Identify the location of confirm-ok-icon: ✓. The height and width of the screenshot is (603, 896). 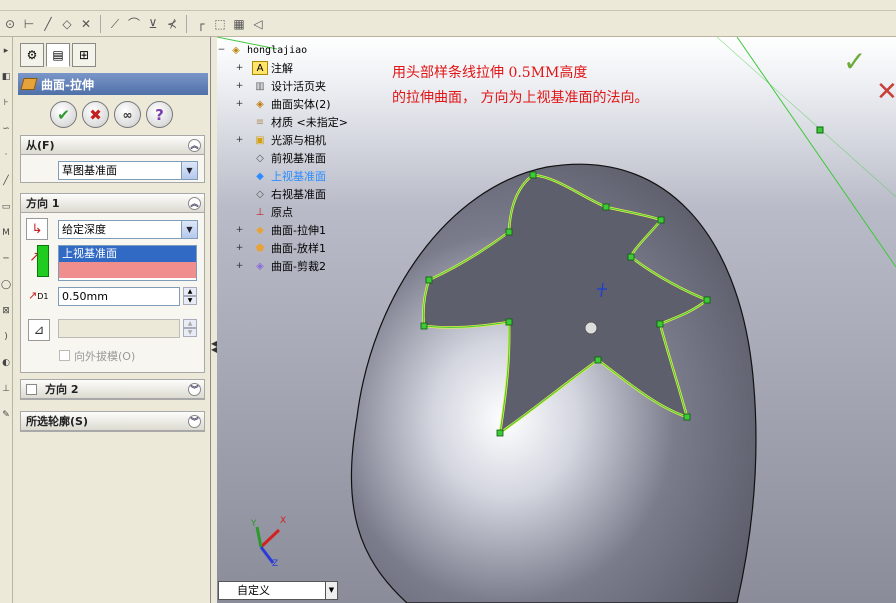
(854, 61).